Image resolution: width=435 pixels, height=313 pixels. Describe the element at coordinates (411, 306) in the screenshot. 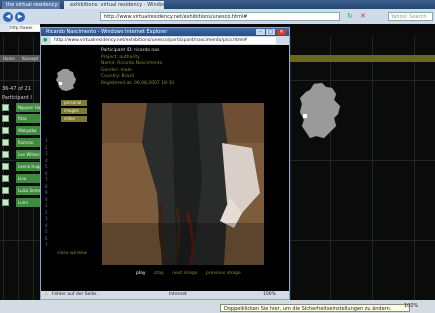

I see `zoom-level: 100%` at that location.